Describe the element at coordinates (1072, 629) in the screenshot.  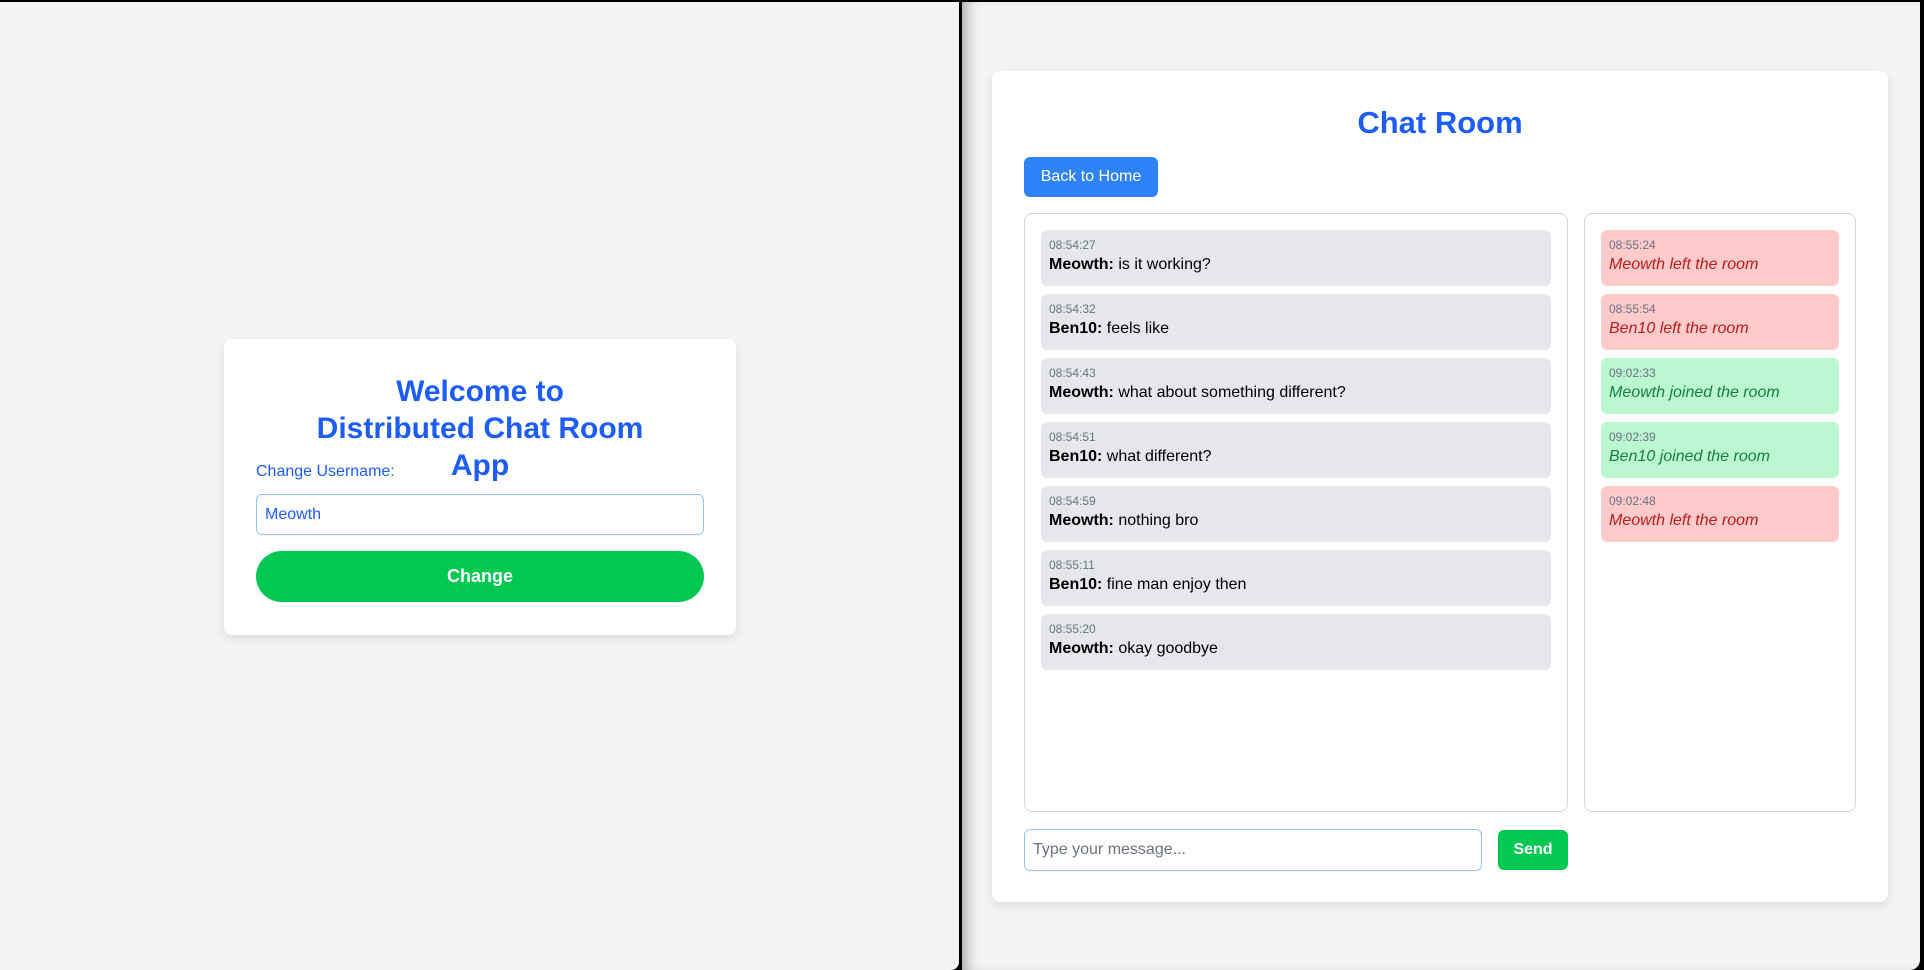
I see `message-time: 08:55:20` at that location.